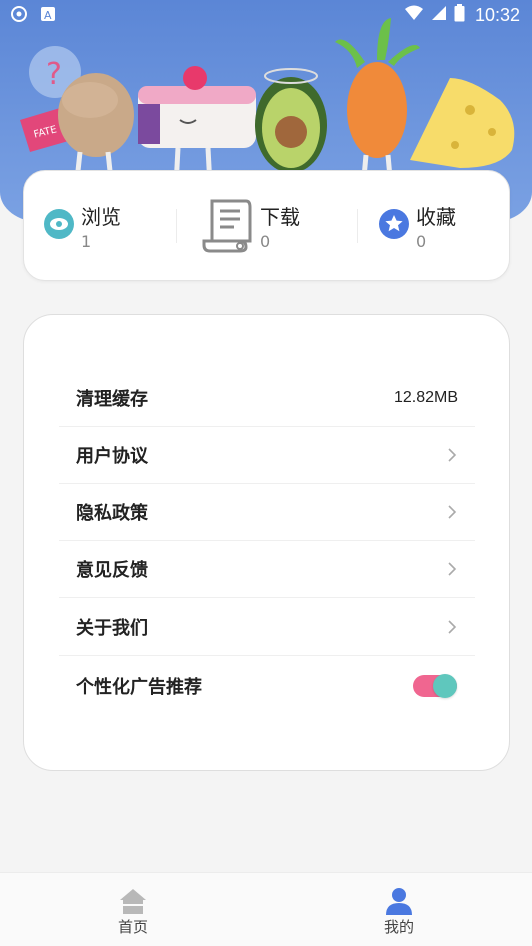 The width and height of the screenshot is (532, 946). I want to click on app-notification-icon, so click(19, 16).